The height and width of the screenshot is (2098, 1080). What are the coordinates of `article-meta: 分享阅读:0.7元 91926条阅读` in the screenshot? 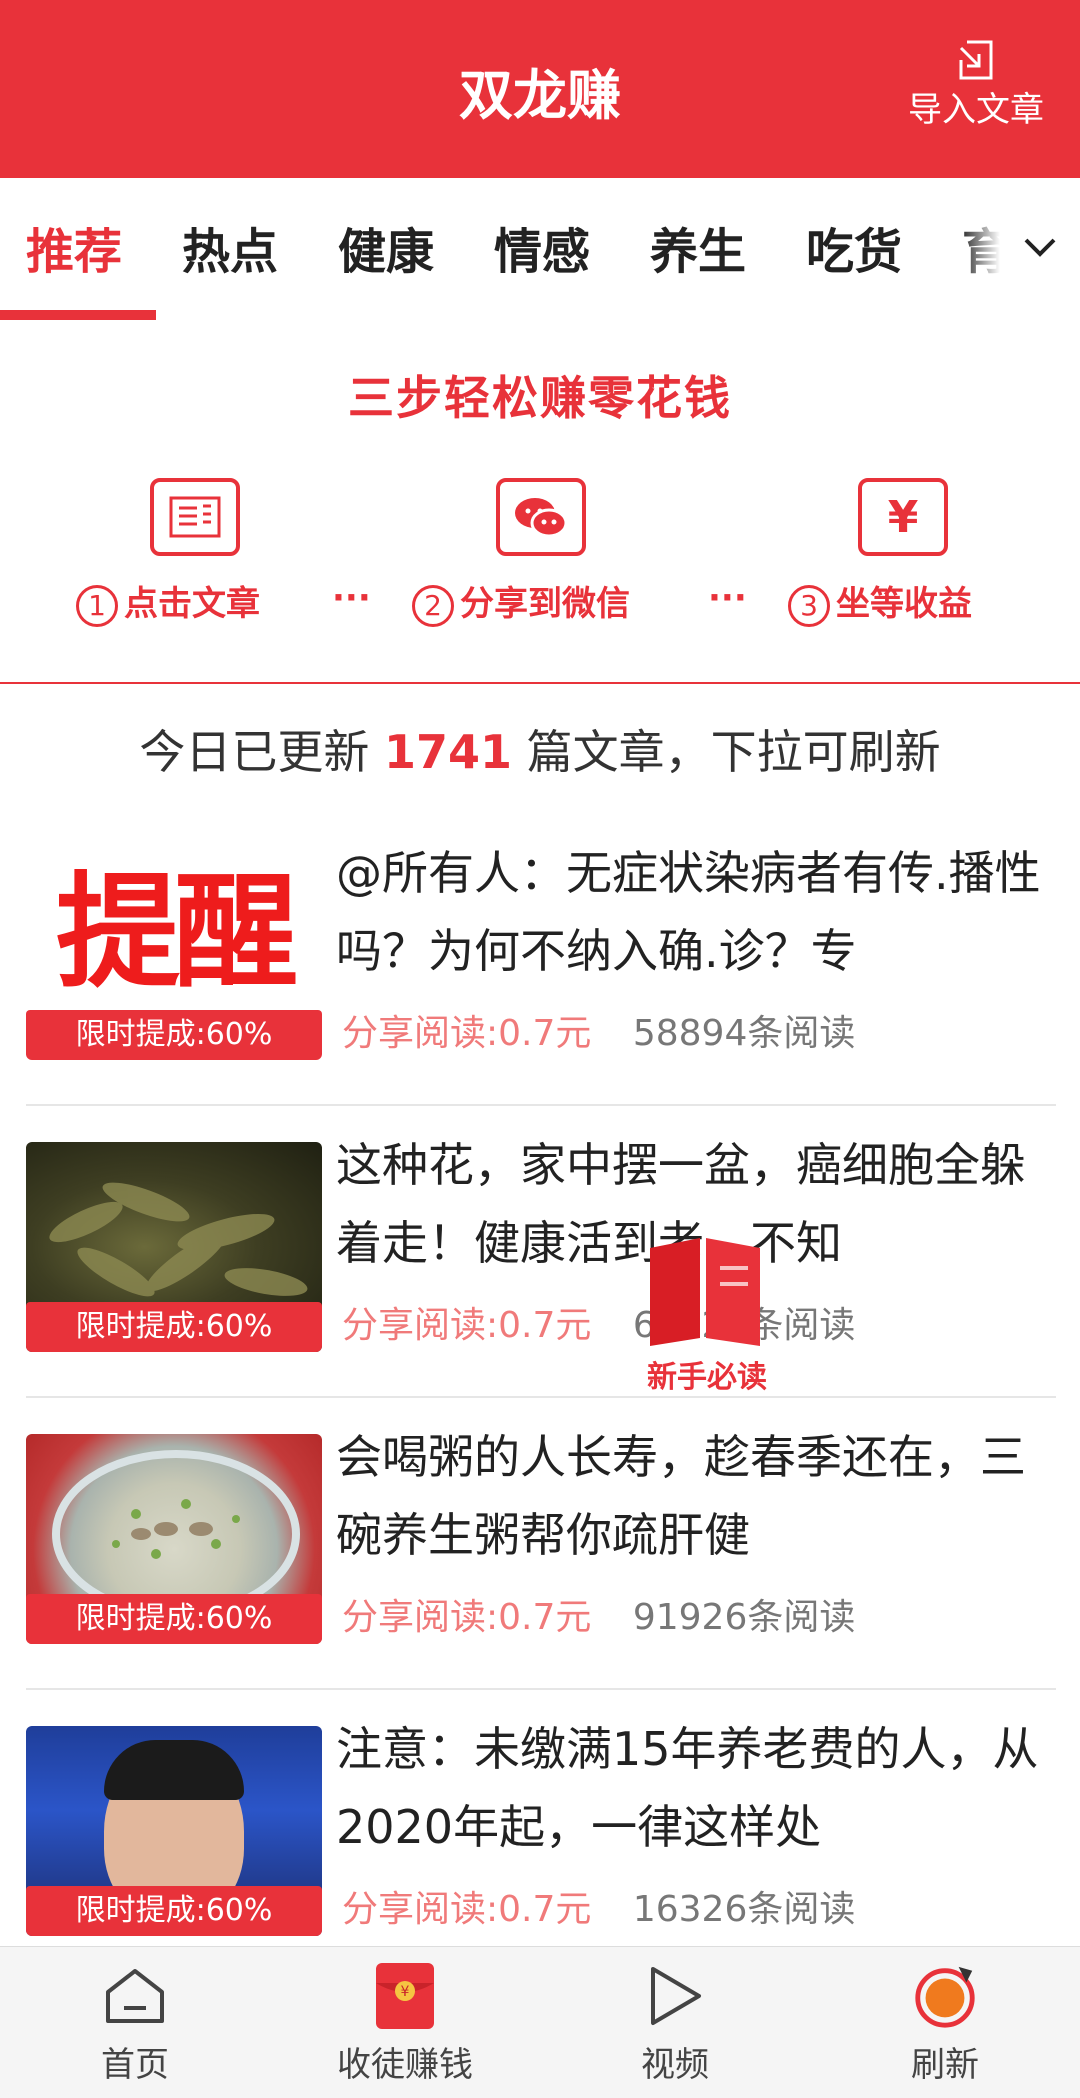 It's located at (598, 1618).